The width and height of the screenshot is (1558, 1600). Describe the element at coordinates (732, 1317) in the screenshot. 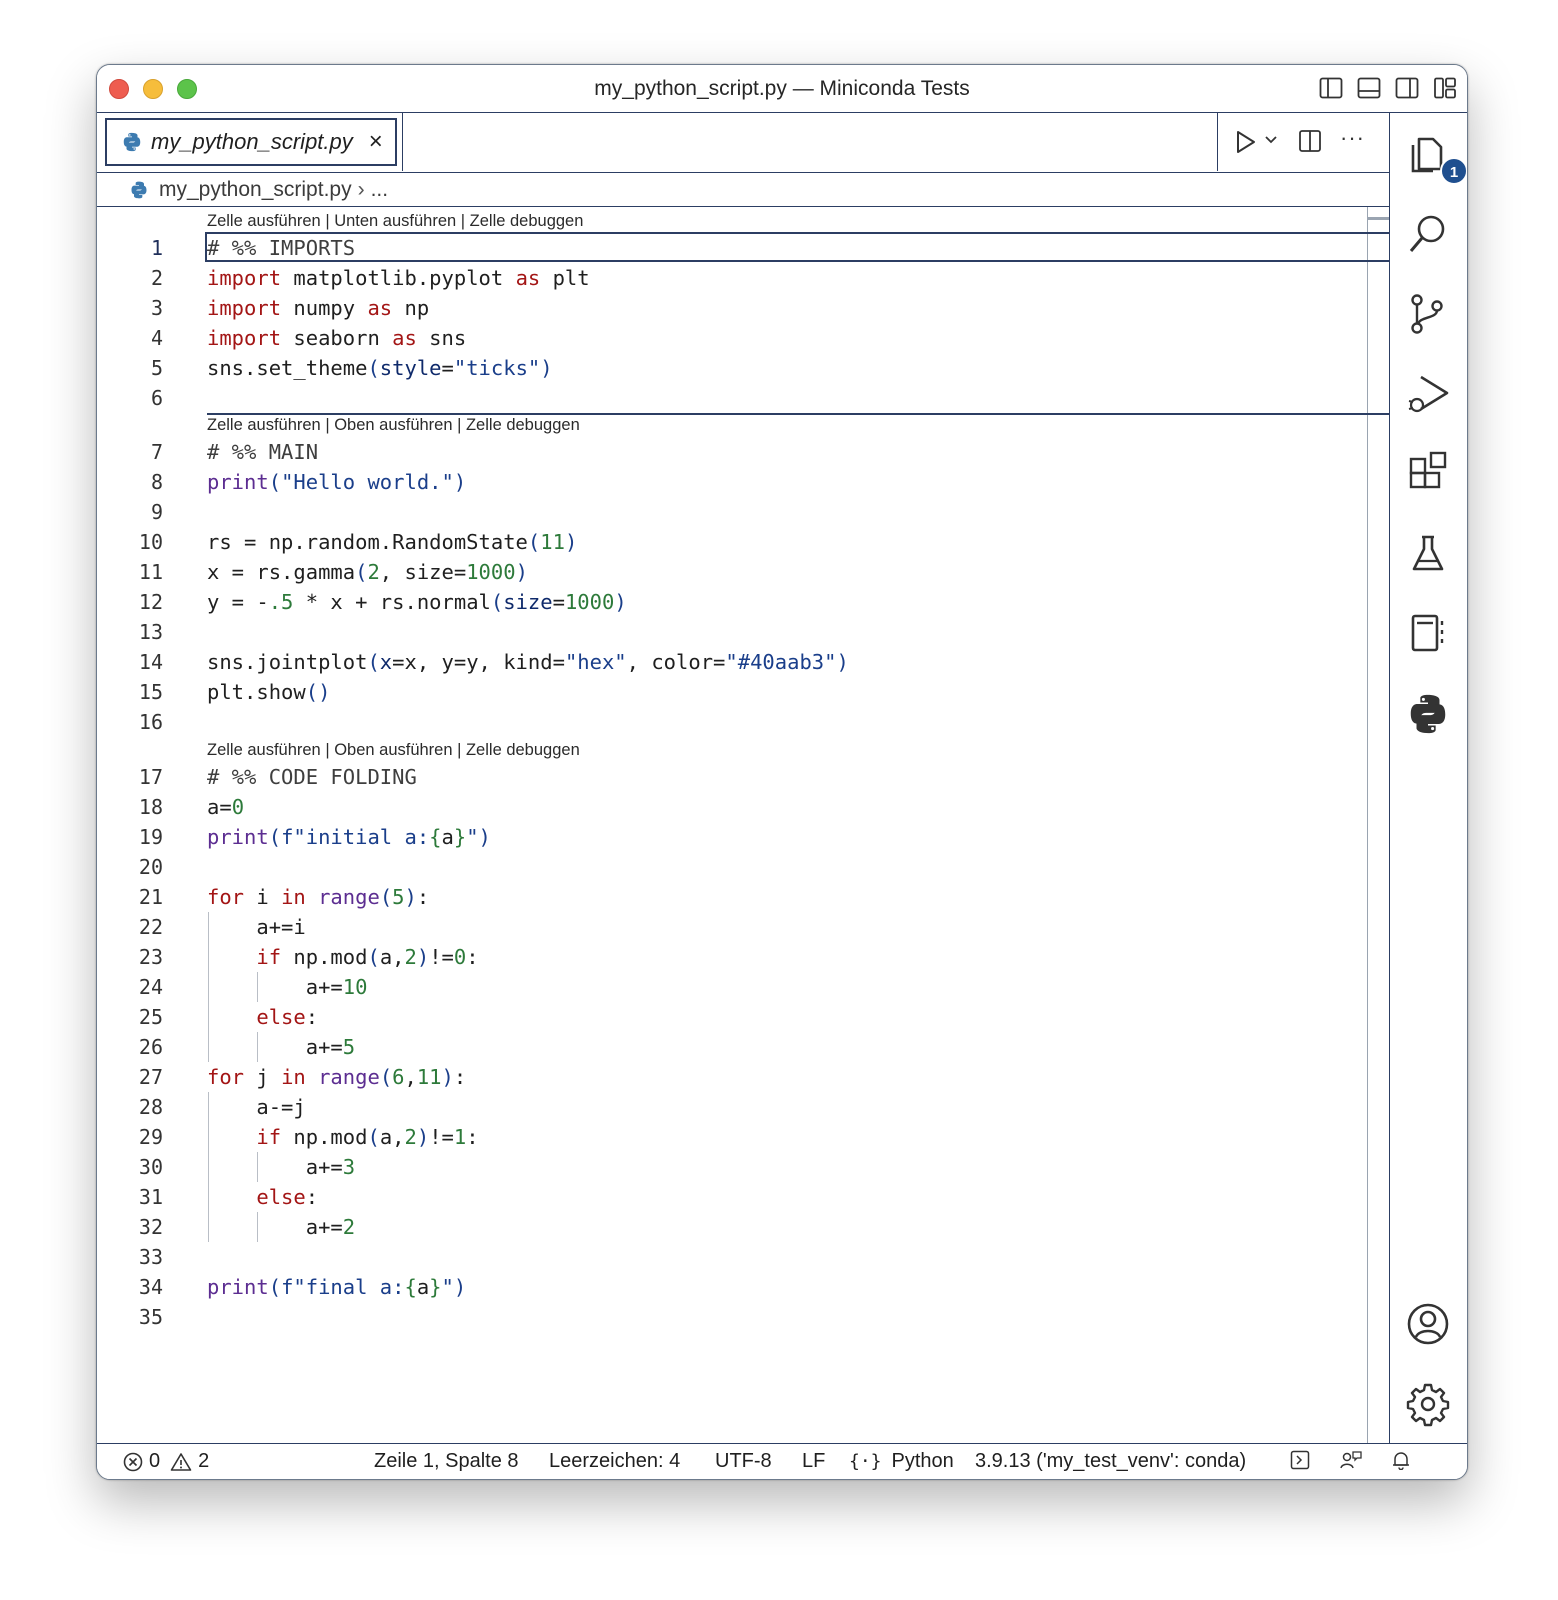

I see `code-line: 35` at that location.